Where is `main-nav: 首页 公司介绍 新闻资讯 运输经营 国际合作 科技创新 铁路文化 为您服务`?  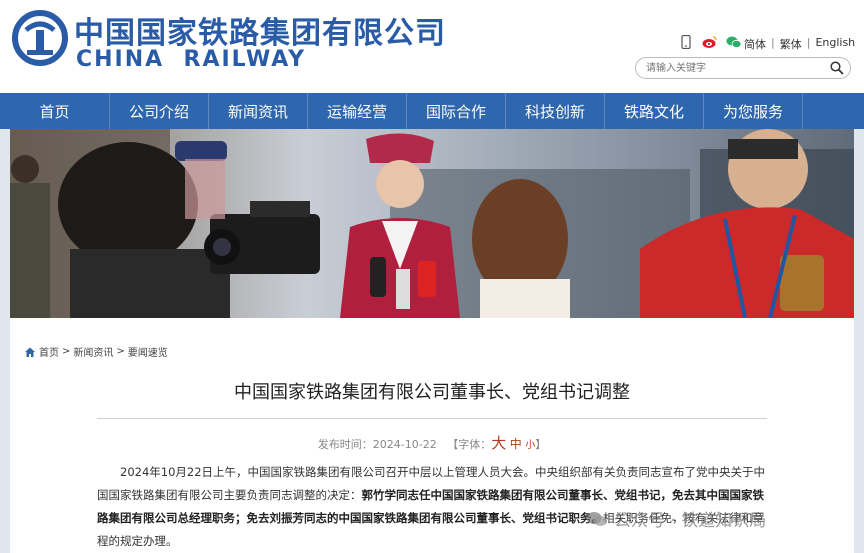
main-nav: 首页 公司介绍 新闻资讯 运输经营 国际合作 科技创新 铁路文化 为您服务 is located at coordinates (432, 111).